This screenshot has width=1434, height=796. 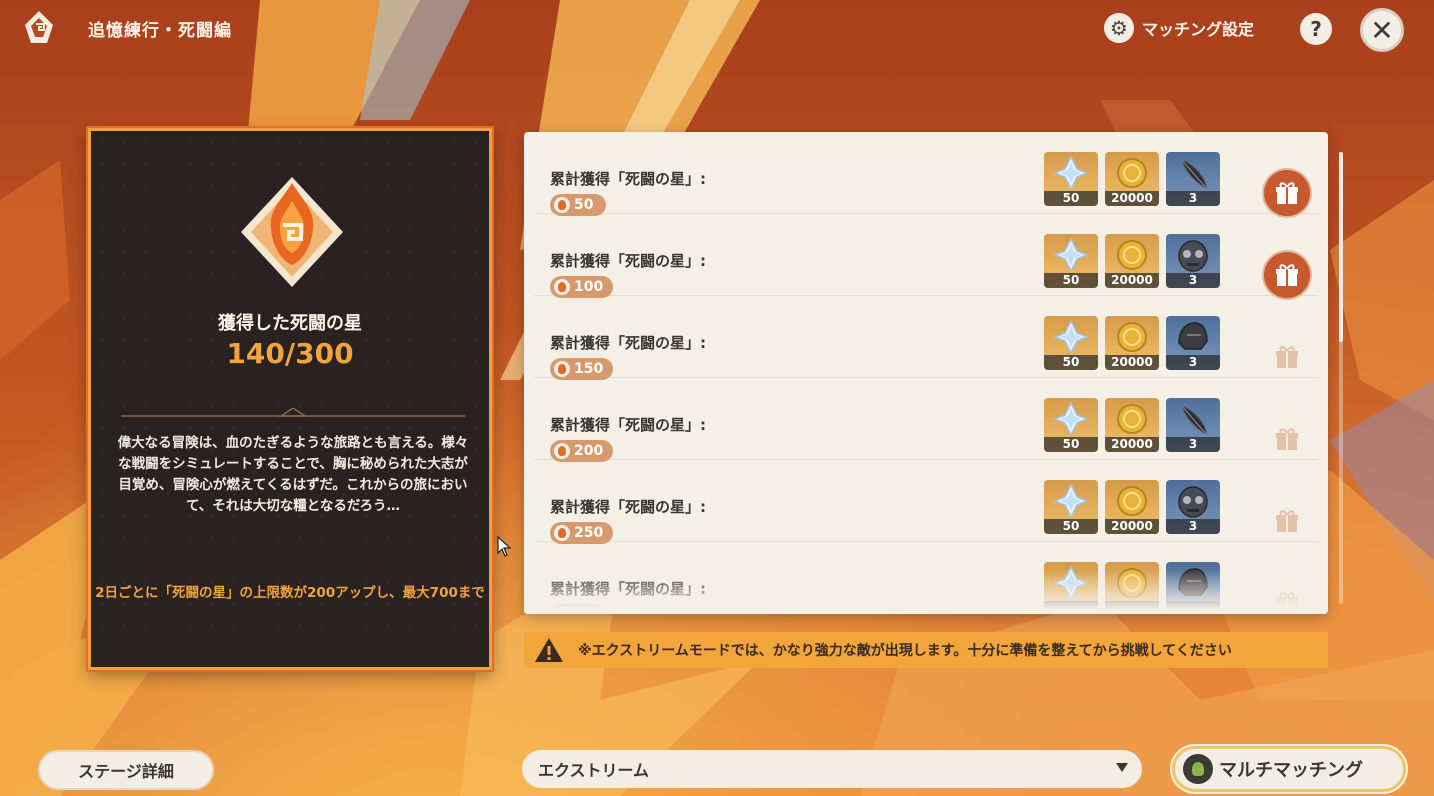 What do you see at coordinates (1198, 769) in the screenshot?
I see `multiplayer-icon` at bounding box center [1198, 769].